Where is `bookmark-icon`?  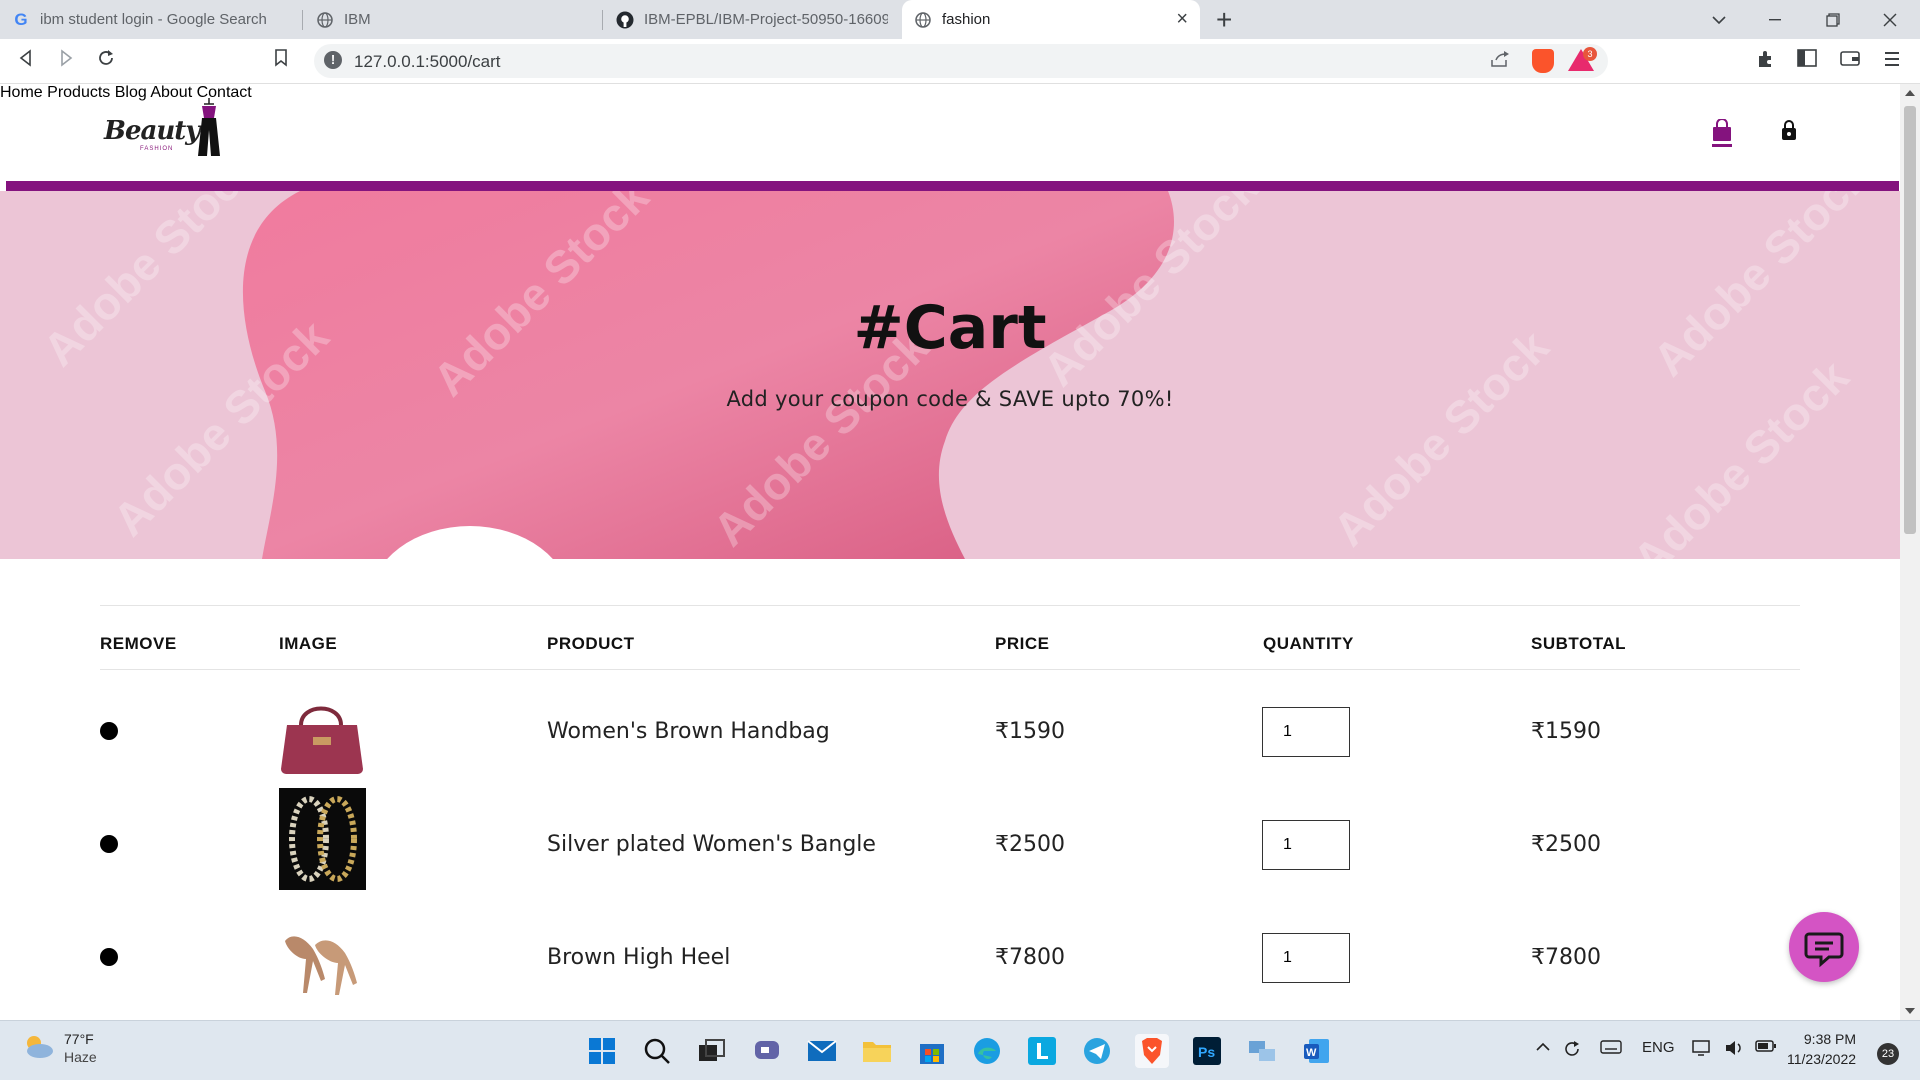 bookmark-icon is located at coordinates (281, 61).